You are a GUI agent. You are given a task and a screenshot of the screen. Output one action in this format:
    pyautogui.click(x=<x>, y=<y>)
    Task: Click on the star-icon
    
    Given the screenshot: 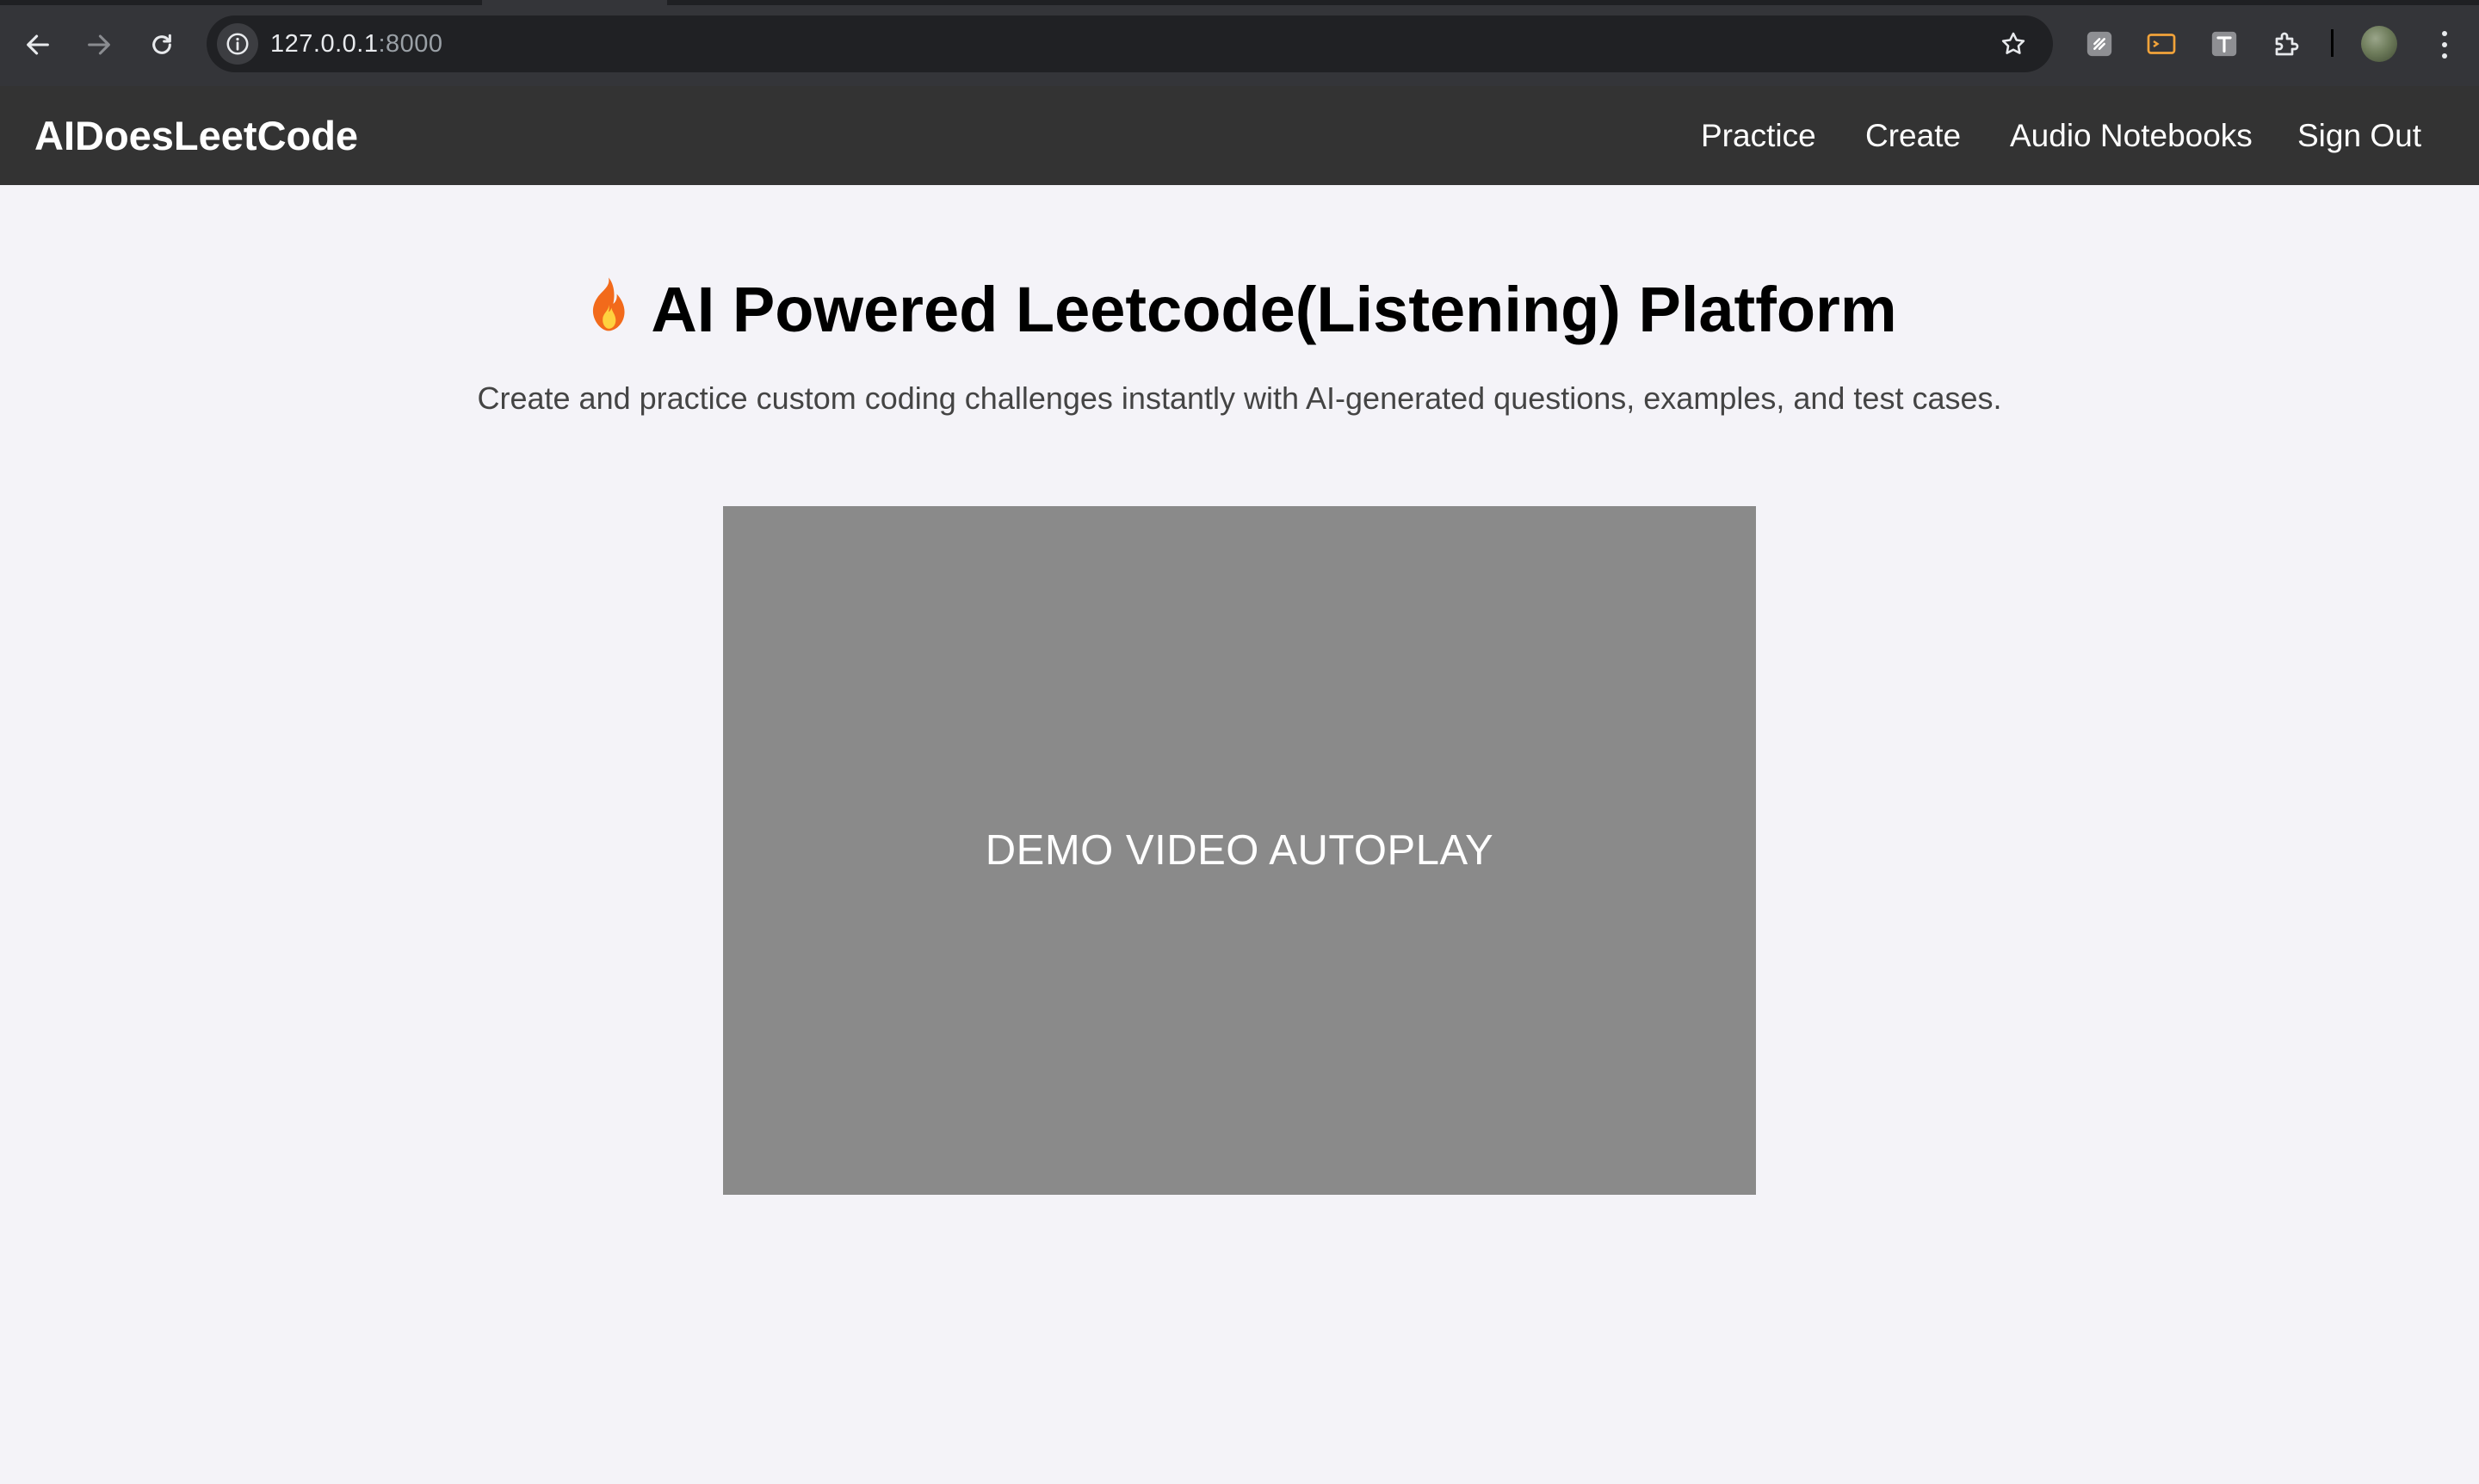 What is the action you would take?
    pyautogui.click(x=2013, y=43)
    